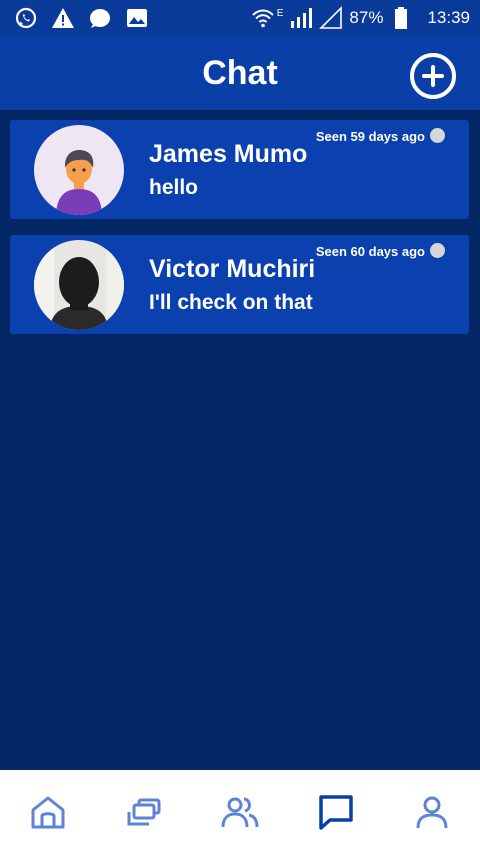 Image resolution: width=480 pixels, height=854 pixels. I want to click on bottom-nav, so click(240, 812).